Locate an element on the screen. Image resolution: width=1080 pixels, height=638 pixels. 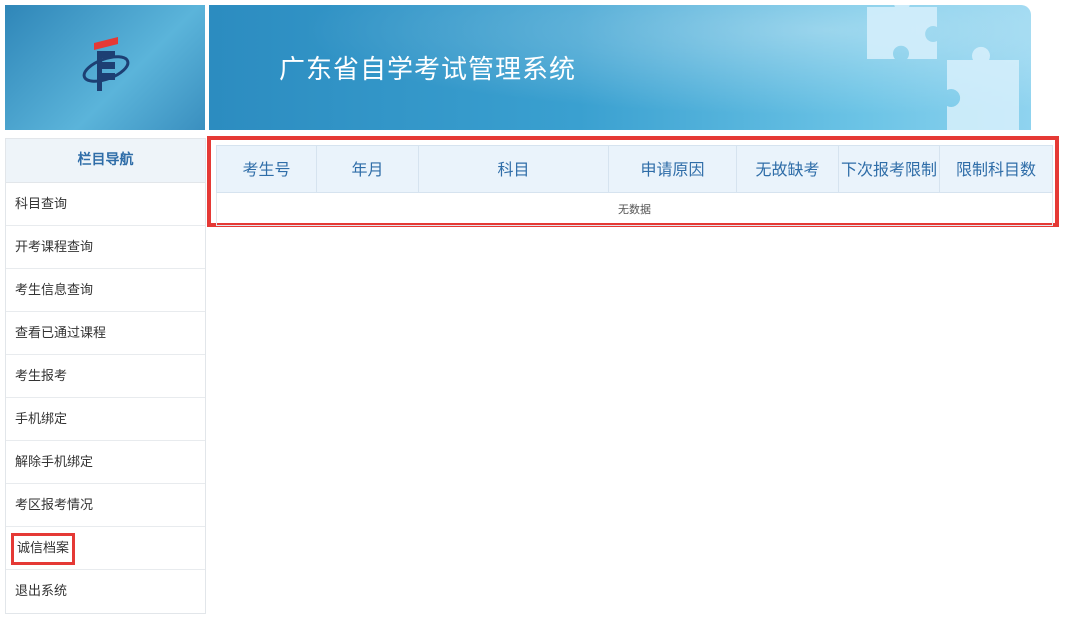
system-title: 广东省自学考试管理系统 is located at coordinates (428, 70).